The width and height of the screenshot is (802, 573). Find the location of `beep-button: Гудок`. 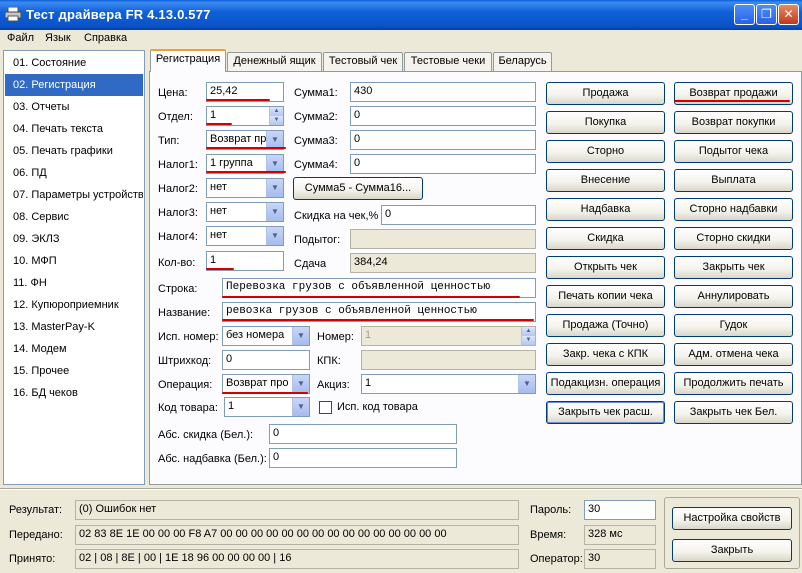

beep-button: Гудок is located at coordinates (733, 325).